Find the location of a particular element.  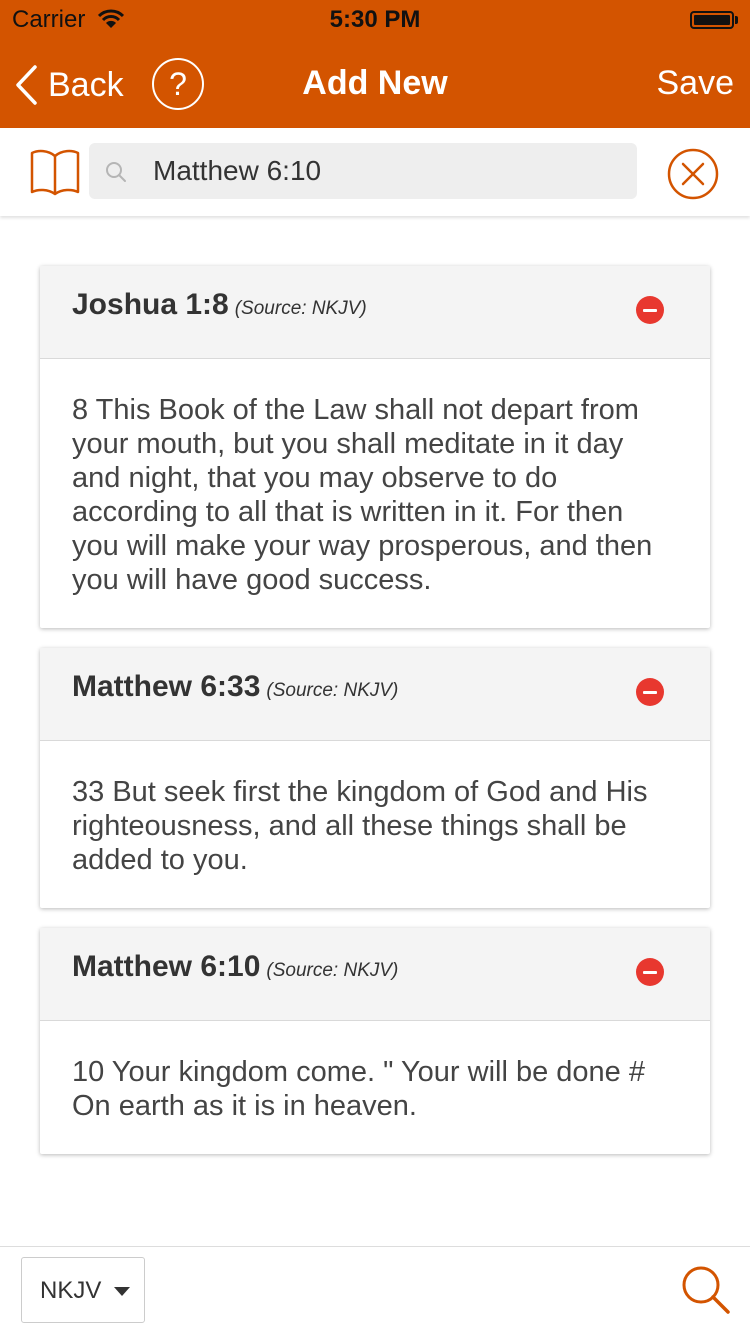

chevron-left-icon is located at coordinates (26, 85).